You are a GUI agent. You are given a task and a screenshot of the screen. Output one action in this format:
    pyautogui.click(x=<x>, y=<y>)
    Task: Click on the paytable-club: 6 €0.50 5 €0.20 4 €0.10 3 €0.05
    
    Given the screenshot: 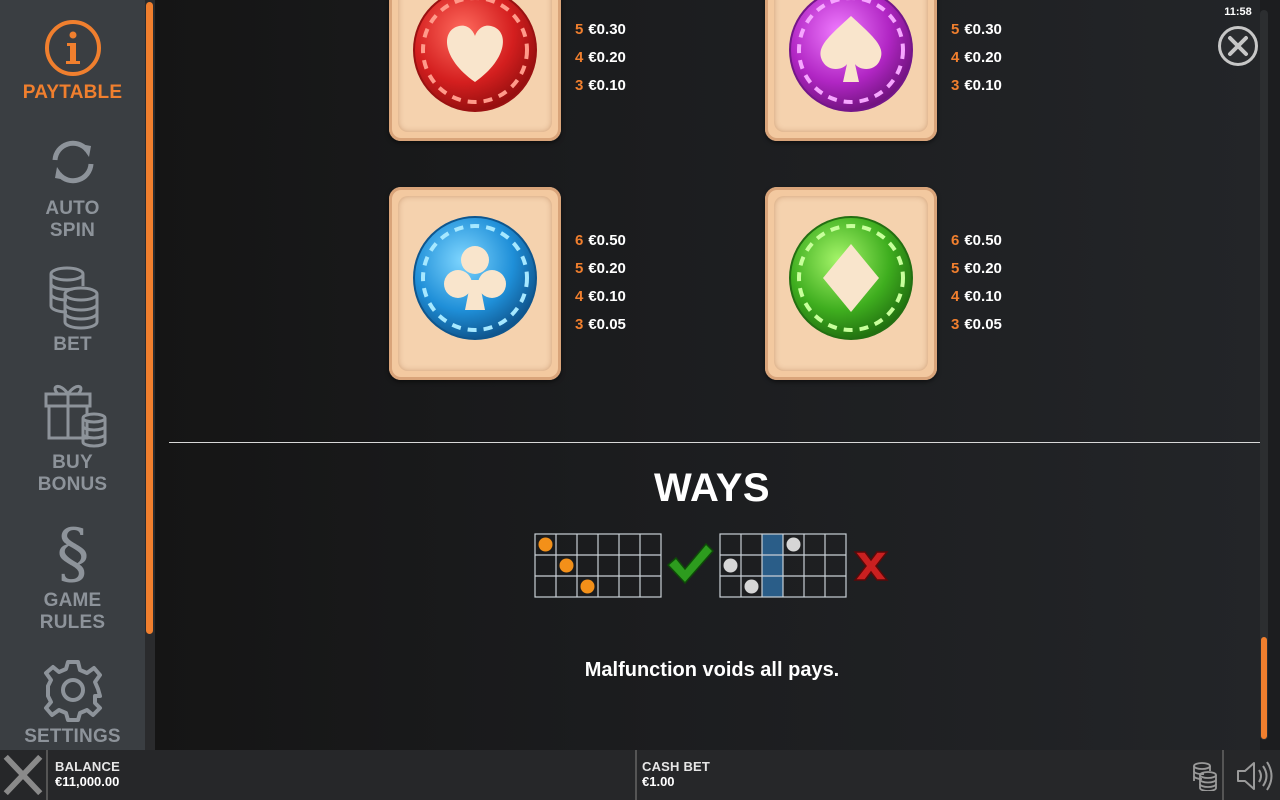 What is the action you would take?
    pyautogui.click(x=600, y=283)
    